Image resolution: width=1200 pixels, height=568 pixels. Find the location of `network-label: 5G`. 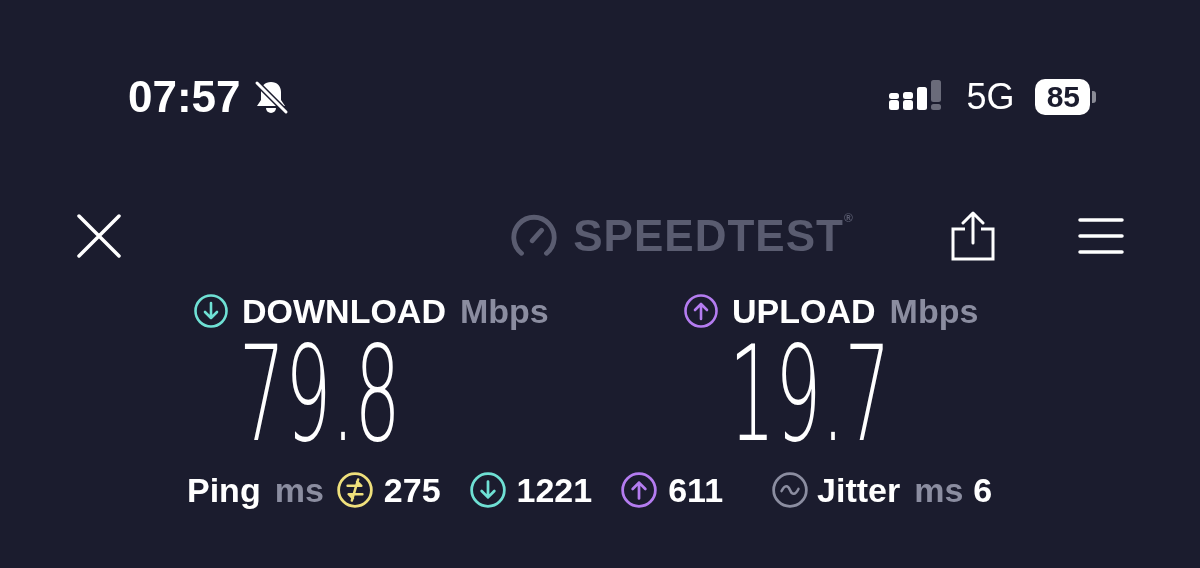

network-label: 5G is located at coordinates (990, 97).